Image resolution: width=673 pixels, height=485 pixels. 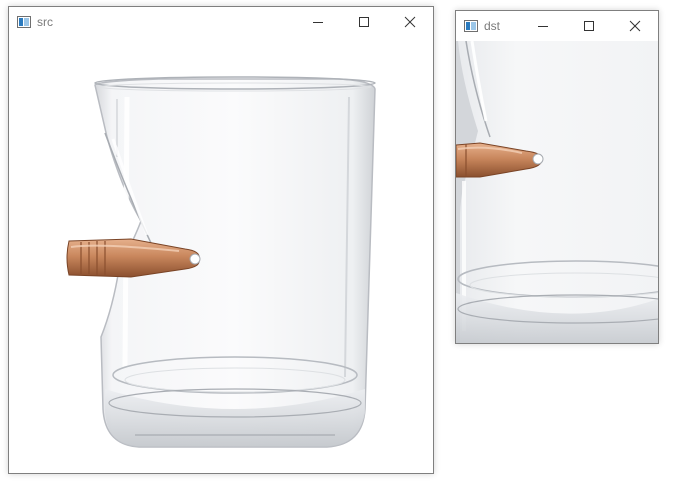 What do you see at coordinates (492, 26) in the screenshot?
I see `dst-window-title: dst` at bounding box center [492, 26].